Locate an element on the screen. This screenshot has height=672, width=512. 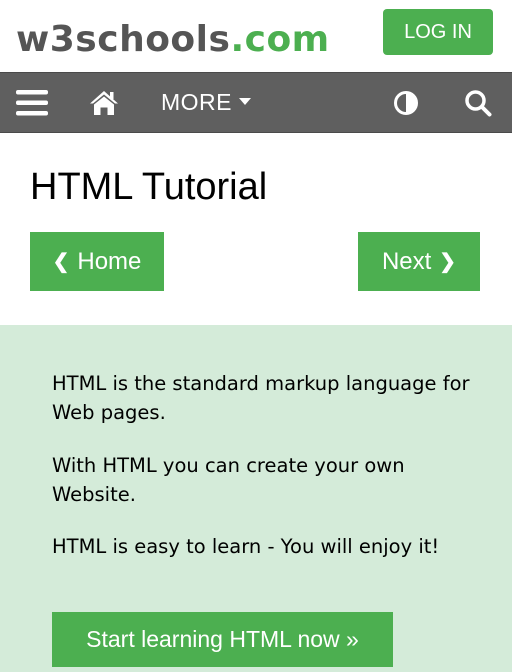
more-menu-button: MORE is located at coordinates (206, 102).